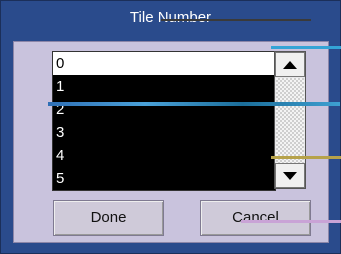  I want to click on triangle-up-icon, so click(290, 64).